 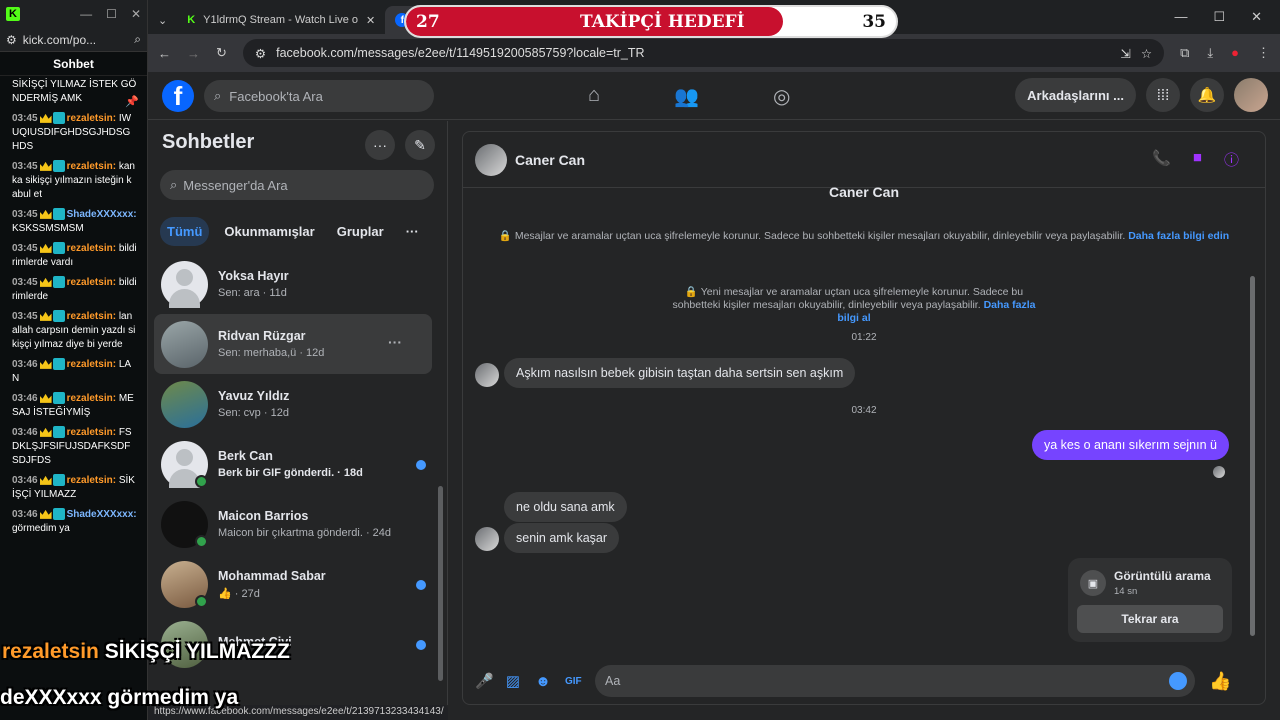 I want to click on sender-avatar, so click(x=487, y=375).